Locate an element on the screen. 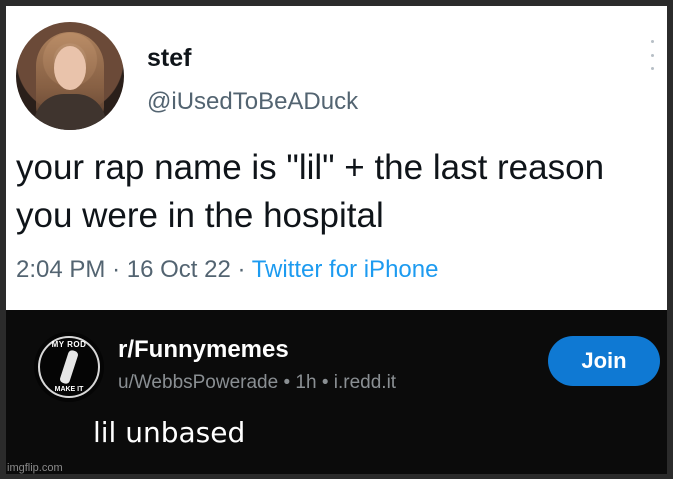  tweet-source-link: Twitter for iPhone is located at coordinates (345, 269).